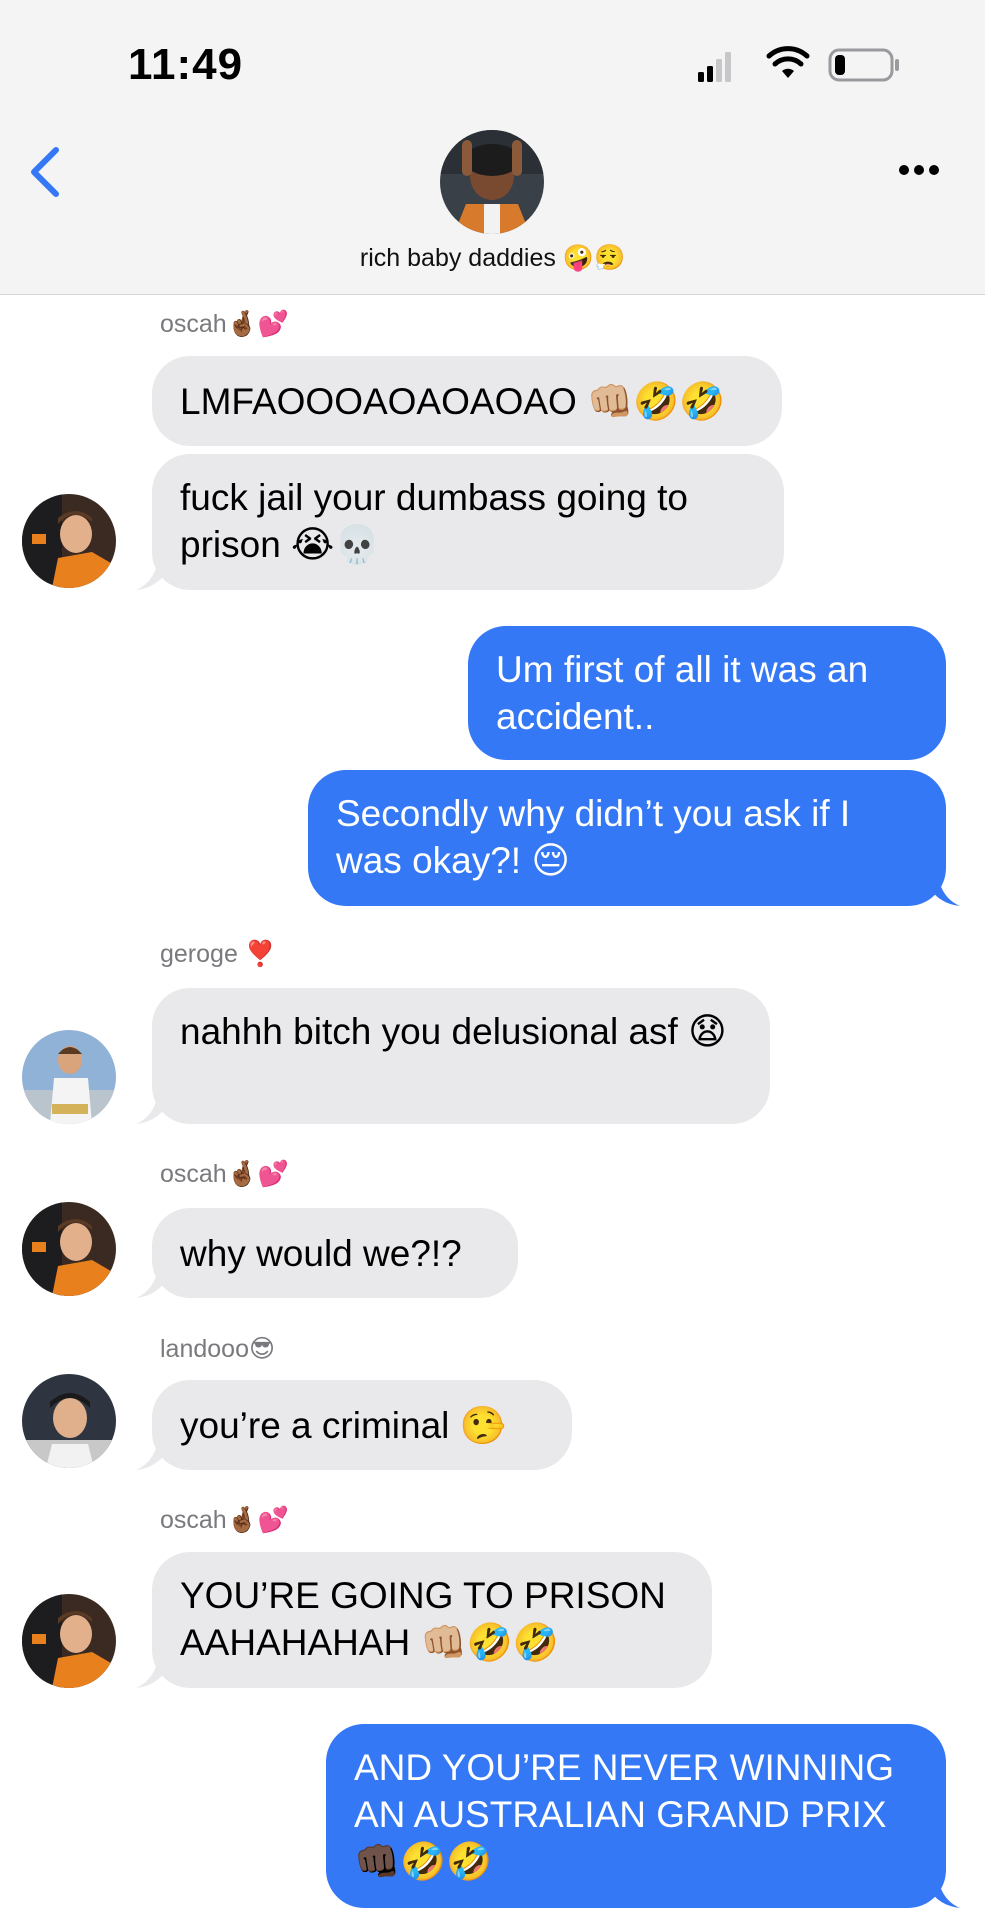  I want to click on message-bubble-incoming: LMFAOOOAOAOAOAO 👊🏼🤣🤣, so click(467, 401).